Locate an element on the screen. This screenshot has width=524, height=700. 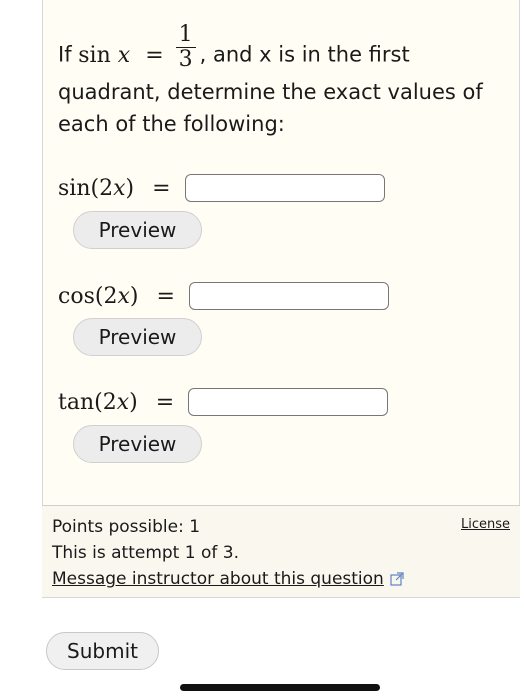
message-instructor-row: Message instructor about this question is located at coordinates (228, 579).